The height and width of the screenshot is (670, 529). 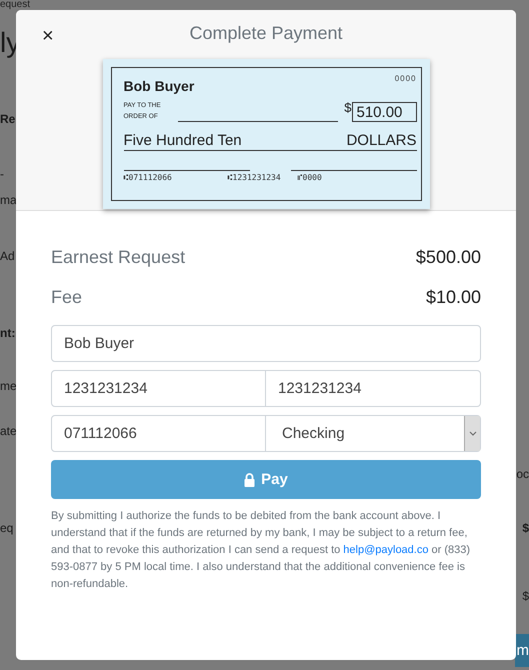 What do you see at coordinates (266, 343) in the screenshot?
I see `name-field: Bob Buyer` at bounding box center [266, 343].